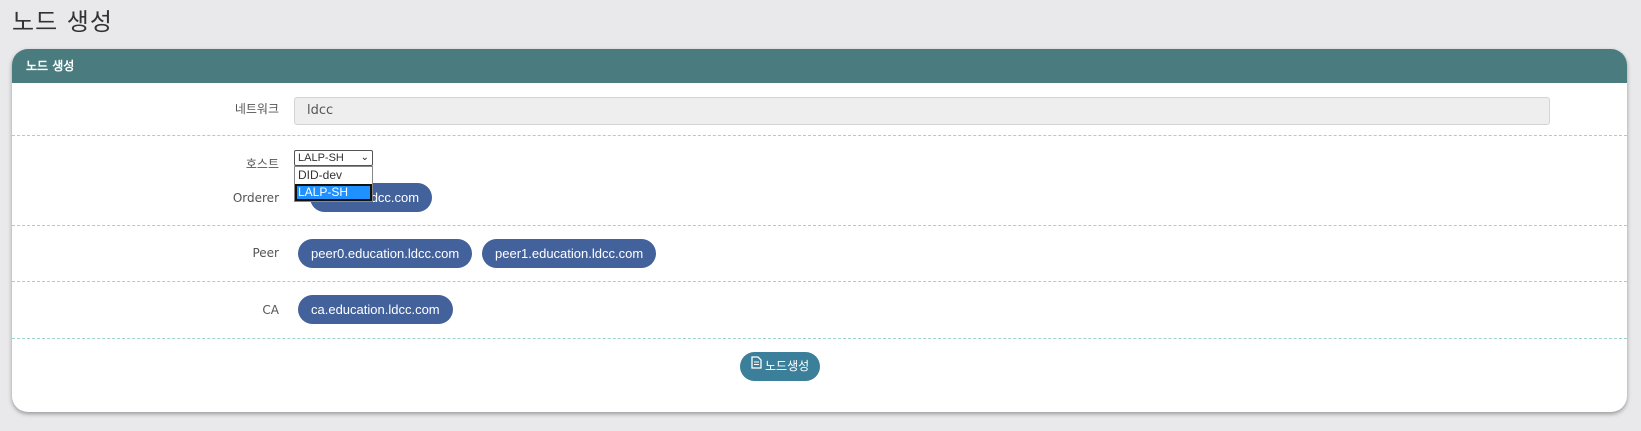 Image resolution: width=1641 pixels, height=431 pixels. What do you see at coordinates (819, 310) in the screenshot?
I see `ca-row: CA ca.education.ldcc.com` at bounding box center [819, 310].